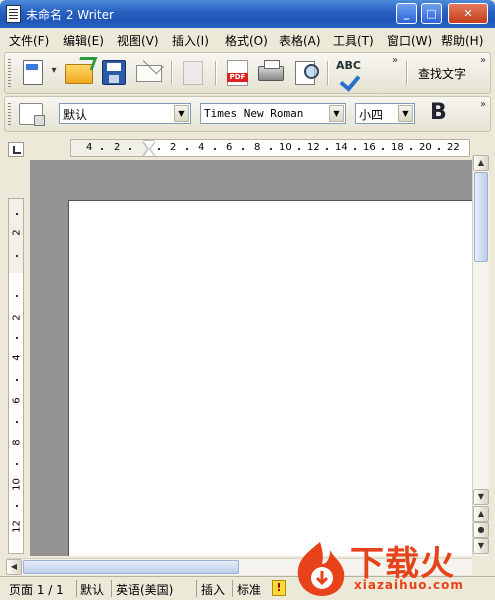 The image size is (495, 600). I want to click on menu-window: 窗口(W), so click(409, 40).